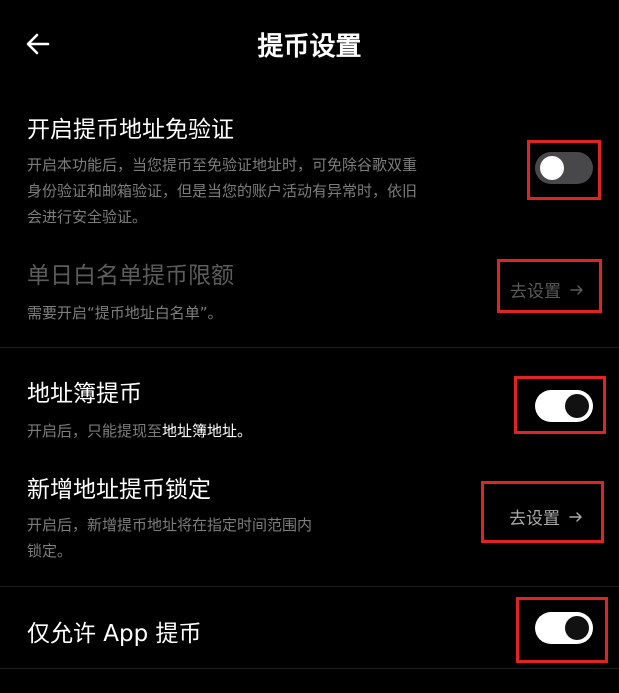 Image resolution: width=619 pixels, height=693 pixels. I want to click on daily-limit-title: 单日白名单提币限额, so click(130, 276).